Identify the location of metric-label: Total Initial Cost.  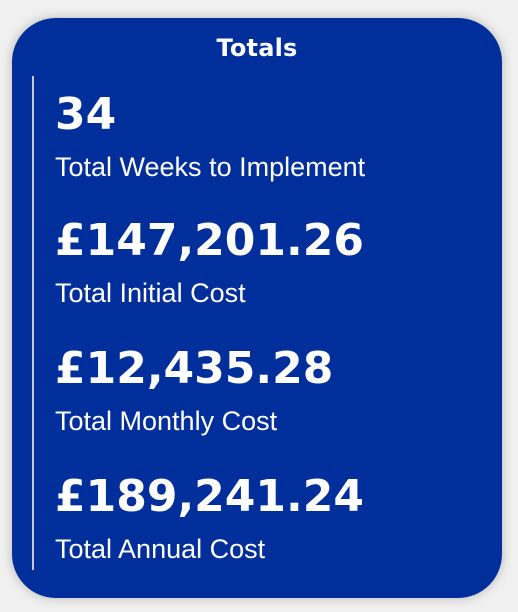
(150, 293).